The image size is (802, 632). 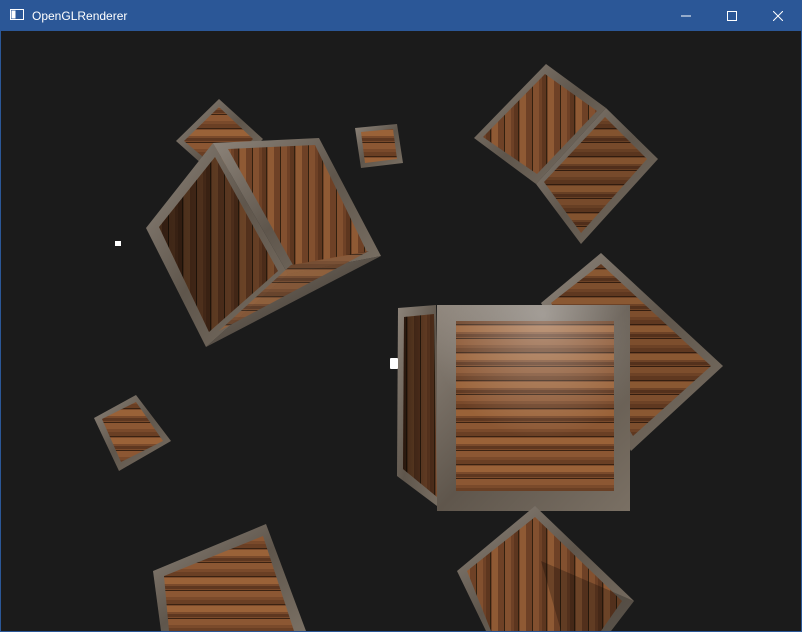 I want to click on minimize-button, so click(x=686, y=16).